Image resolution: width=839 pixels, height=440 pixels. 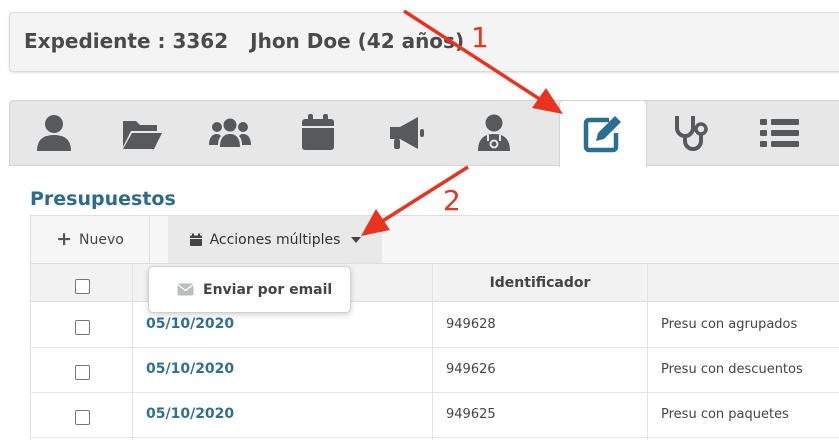 I want to click on tab-professionals, so click(x=494, y=133).